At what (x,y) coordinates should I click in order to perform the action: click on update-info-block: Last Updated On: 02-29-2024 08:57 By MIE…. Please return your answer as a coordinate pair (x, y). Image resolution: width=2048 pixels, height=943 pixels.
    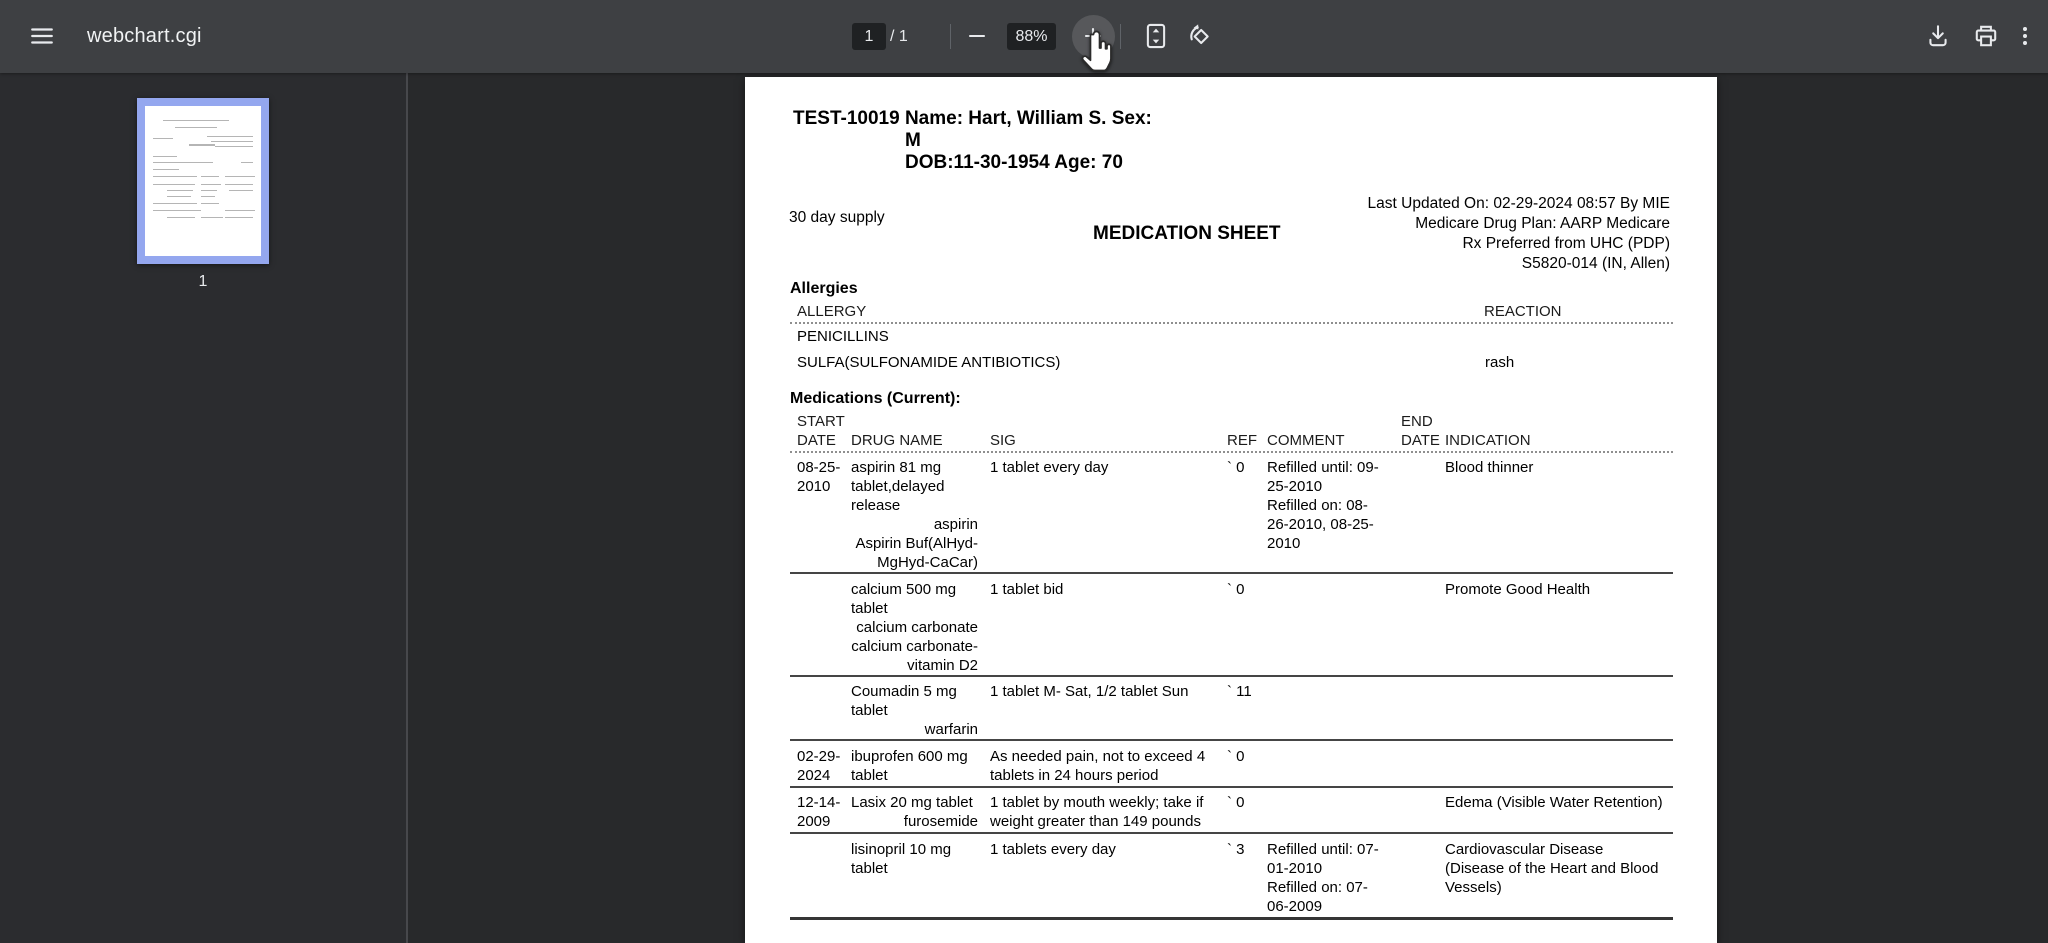
    Looking at the image, I should click on (1519, 234).